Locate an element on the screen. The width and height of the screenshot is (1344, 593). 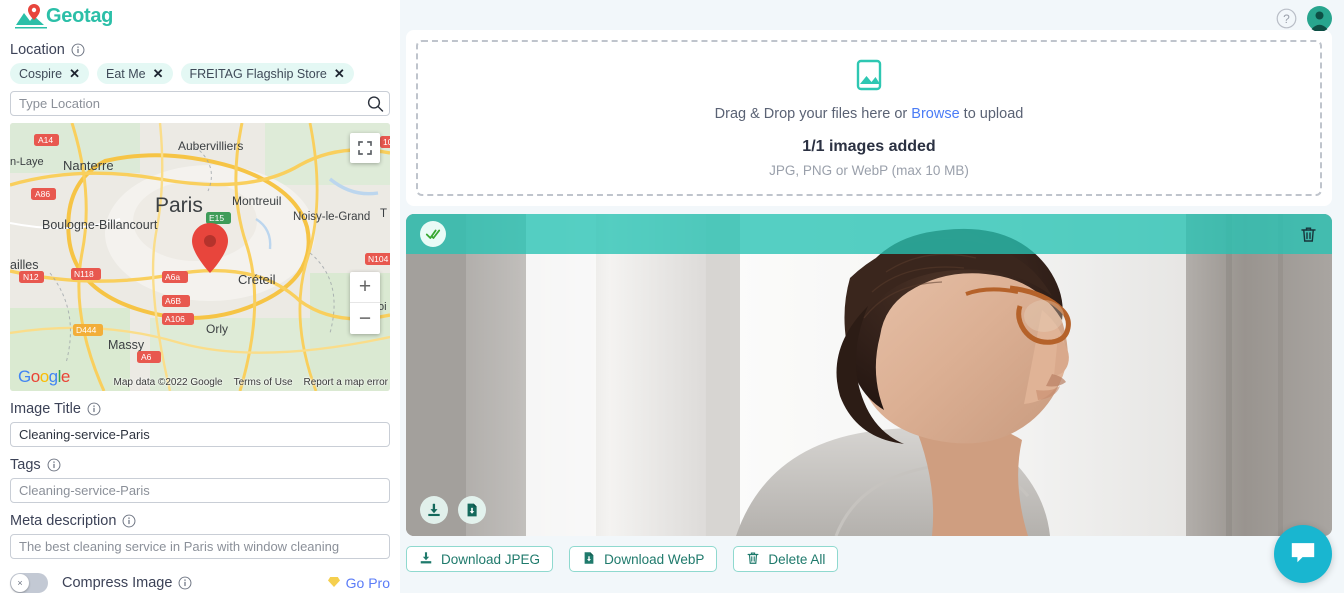
go-pro-link: Go Pro is located at coordinates (358, 583).